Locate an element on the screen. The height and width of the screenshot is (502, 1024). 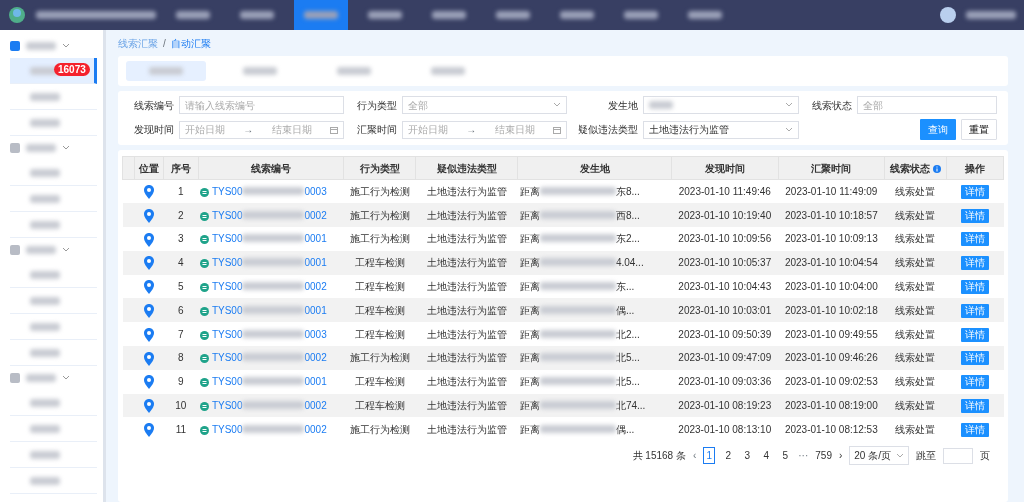
sidebar-item: 16073 is located at coordinates (53, 71).